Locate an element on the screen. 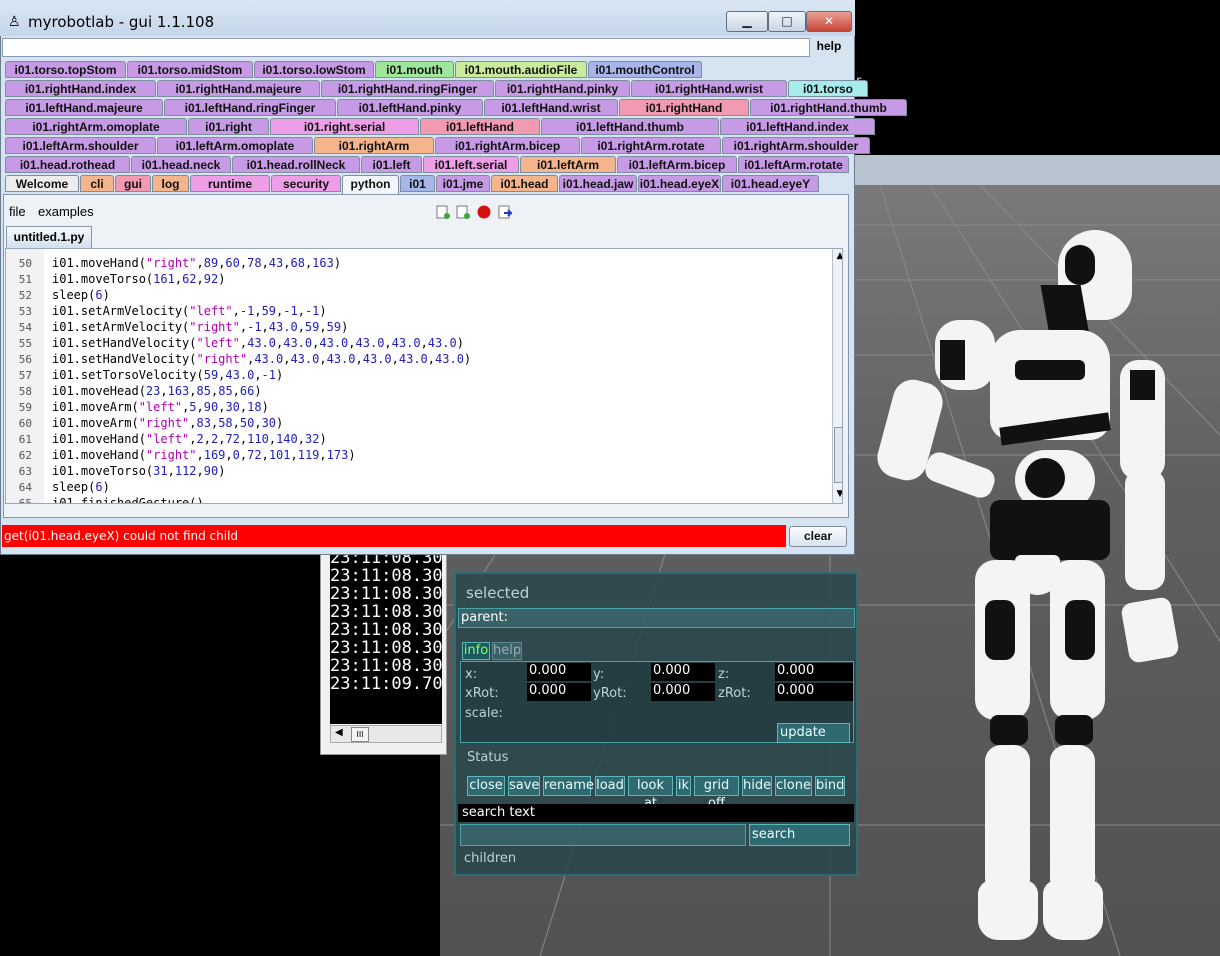  line-number: 62 is located at coordinates (25, 455).